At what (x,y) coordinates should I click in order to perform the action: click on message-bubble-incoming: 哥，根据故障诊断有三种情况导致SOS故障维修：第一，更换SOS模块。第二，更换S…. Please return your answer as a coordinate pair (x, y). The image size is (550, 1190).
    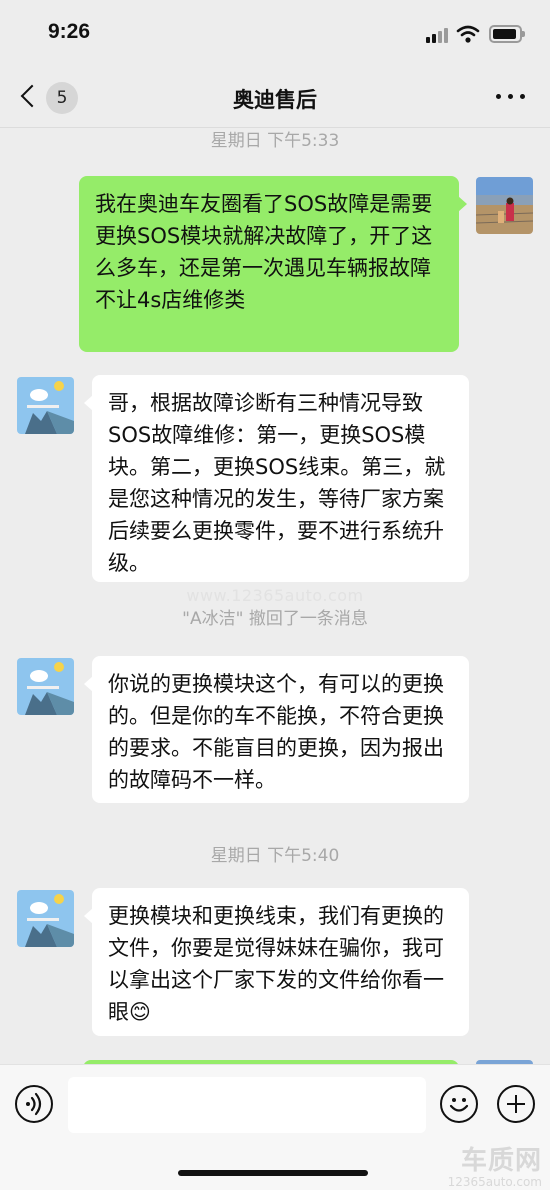
    Looking at the image, I should click on (276, 478).